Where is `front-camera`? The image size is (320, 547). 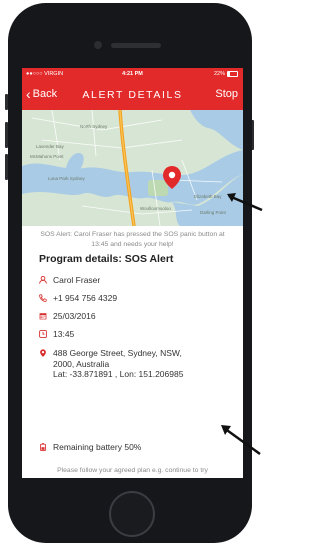
front-camera is located at coordinates (98, 45).